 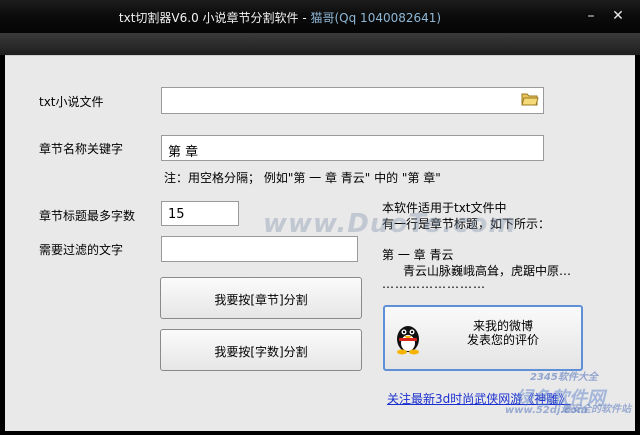 What do you see at coordinates (390, 224) in the screenshot?
I see `watermark-center: www.DuoTe.com` at bounding box center [390, 224].